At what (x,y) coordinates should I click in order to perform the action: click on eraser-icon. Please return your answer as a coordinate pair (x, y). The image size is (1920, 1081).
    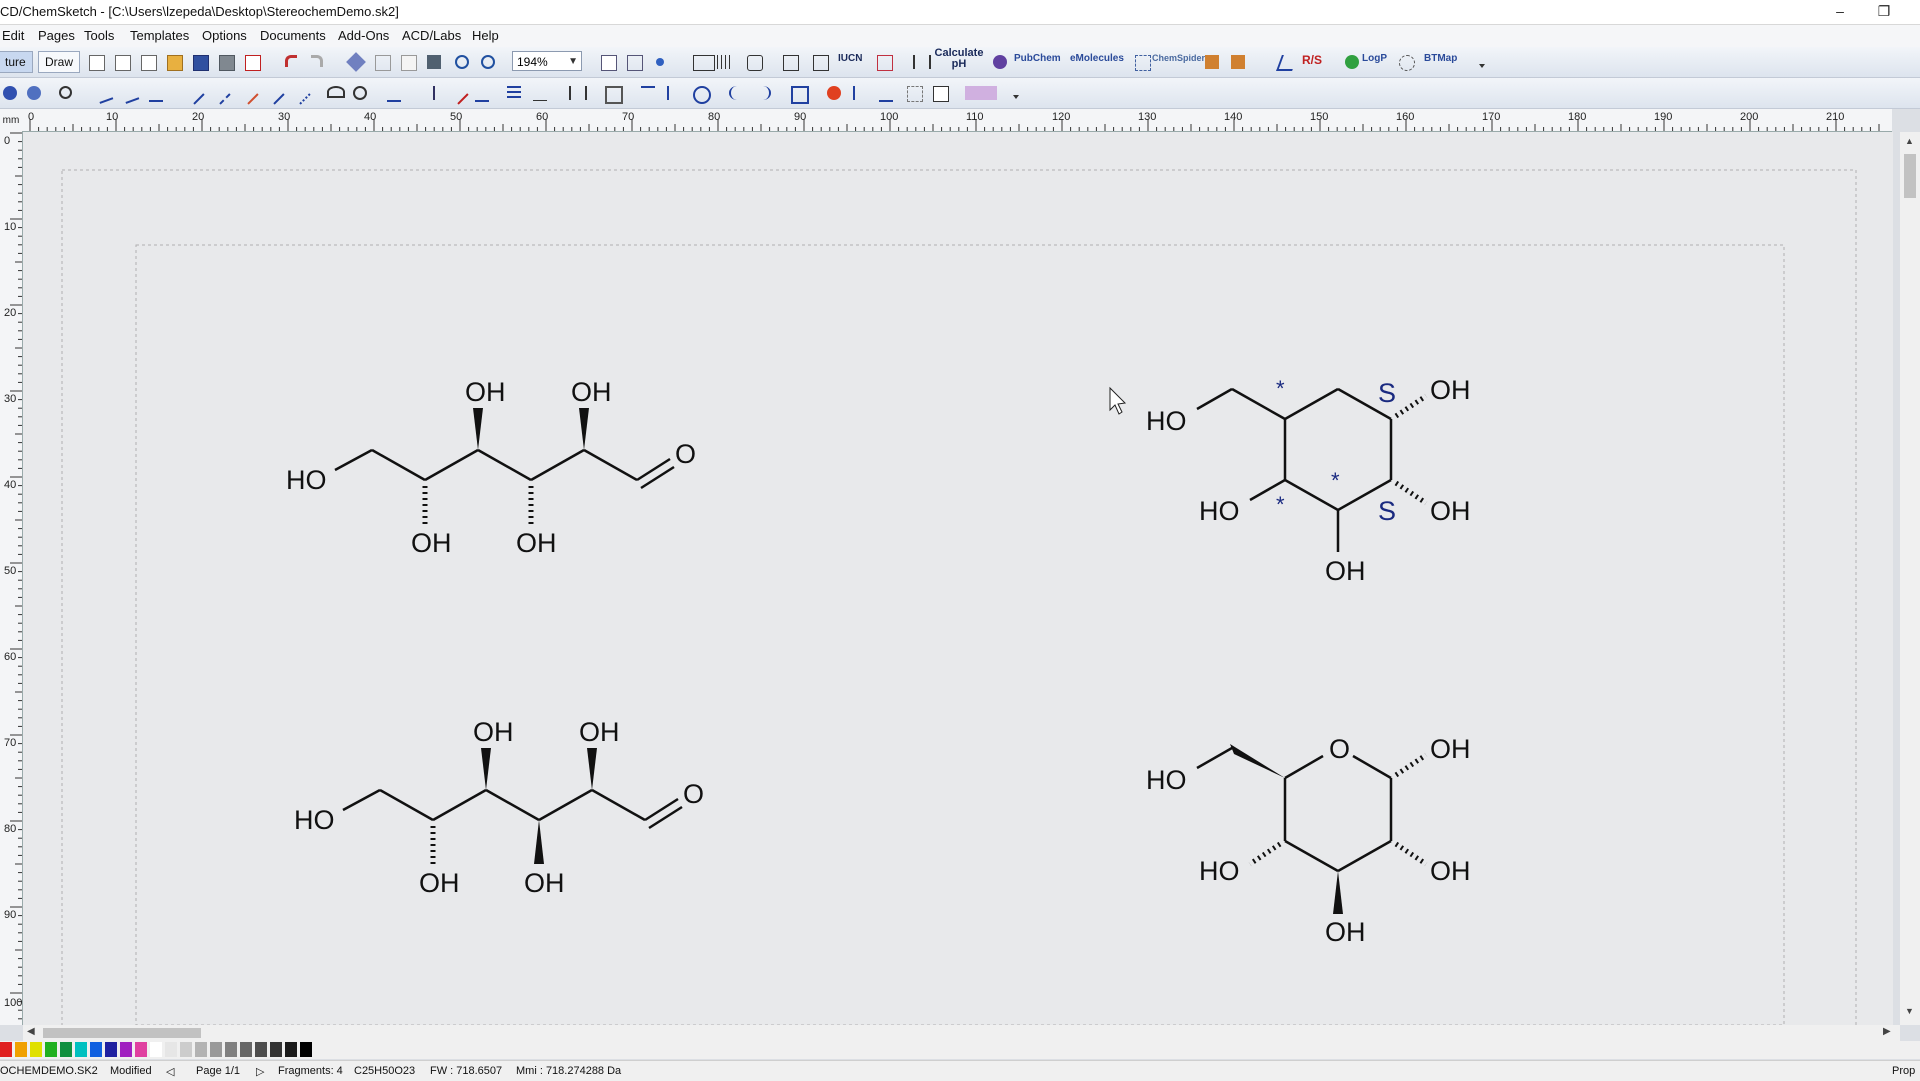
    Looking at the image, I should click on (356, 62).